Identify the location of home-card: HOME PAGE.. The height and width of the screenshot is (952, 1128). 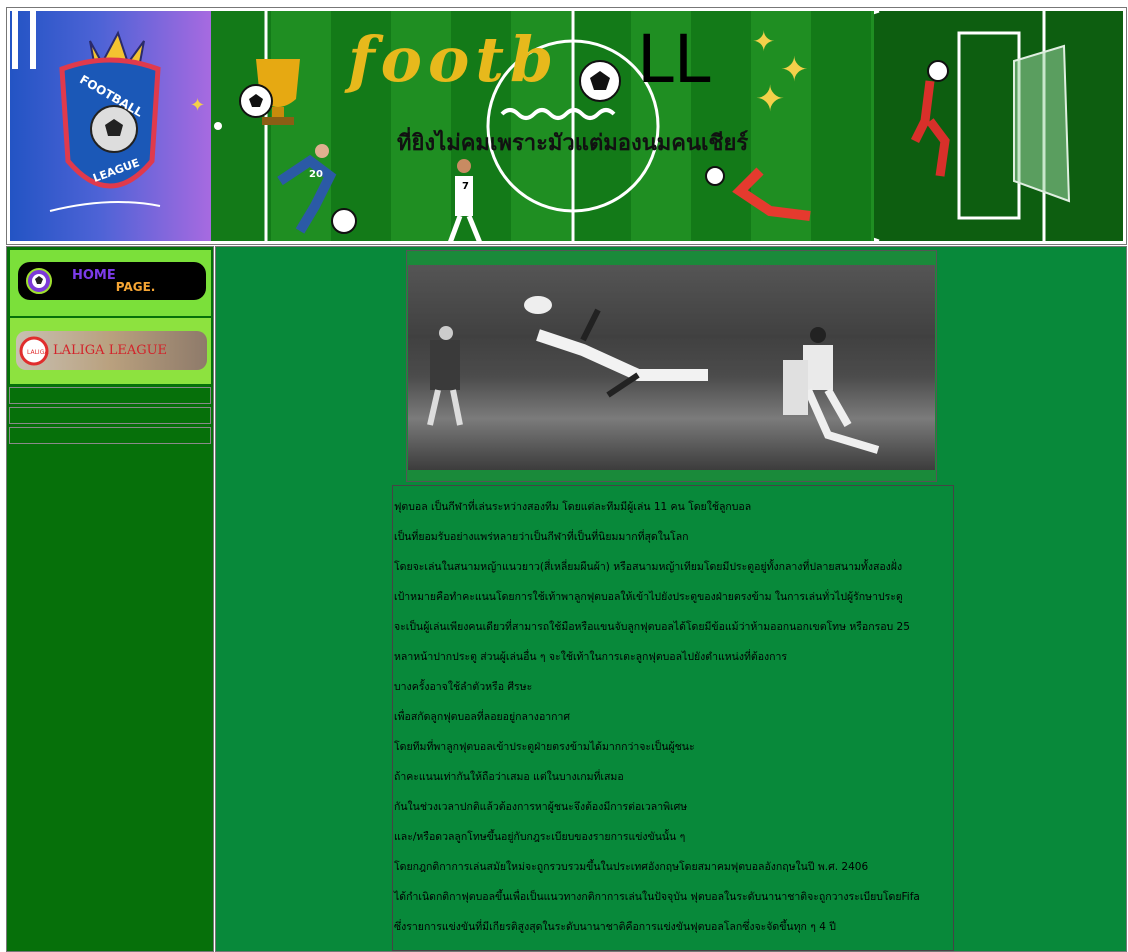
(110, 283).